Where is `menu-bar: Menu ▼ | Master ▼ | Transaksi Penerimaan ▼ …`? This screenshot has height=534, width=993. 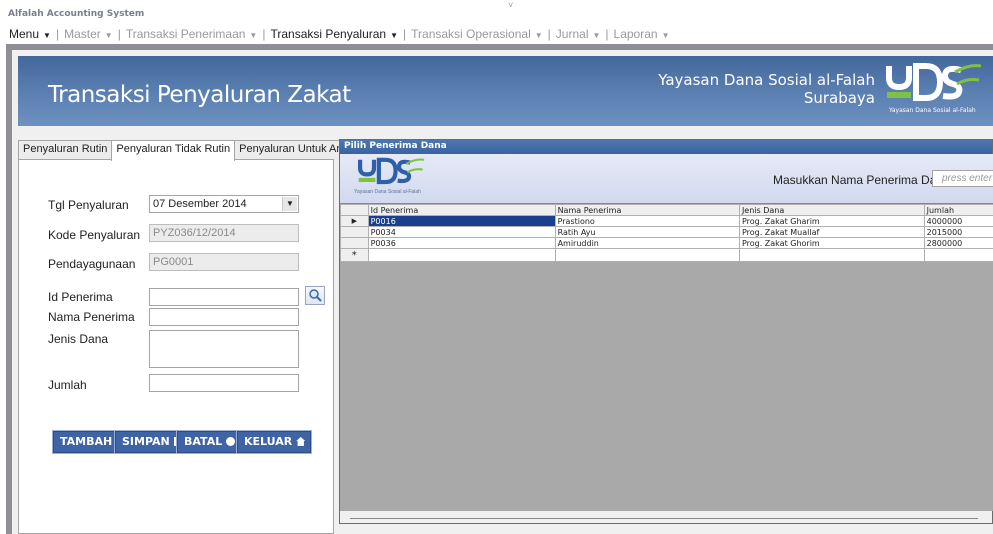 menu-bar: Menu ▼ | Master ▼ | Transaksi Penerimaan ▼ … is located at coordinates (496, 34).